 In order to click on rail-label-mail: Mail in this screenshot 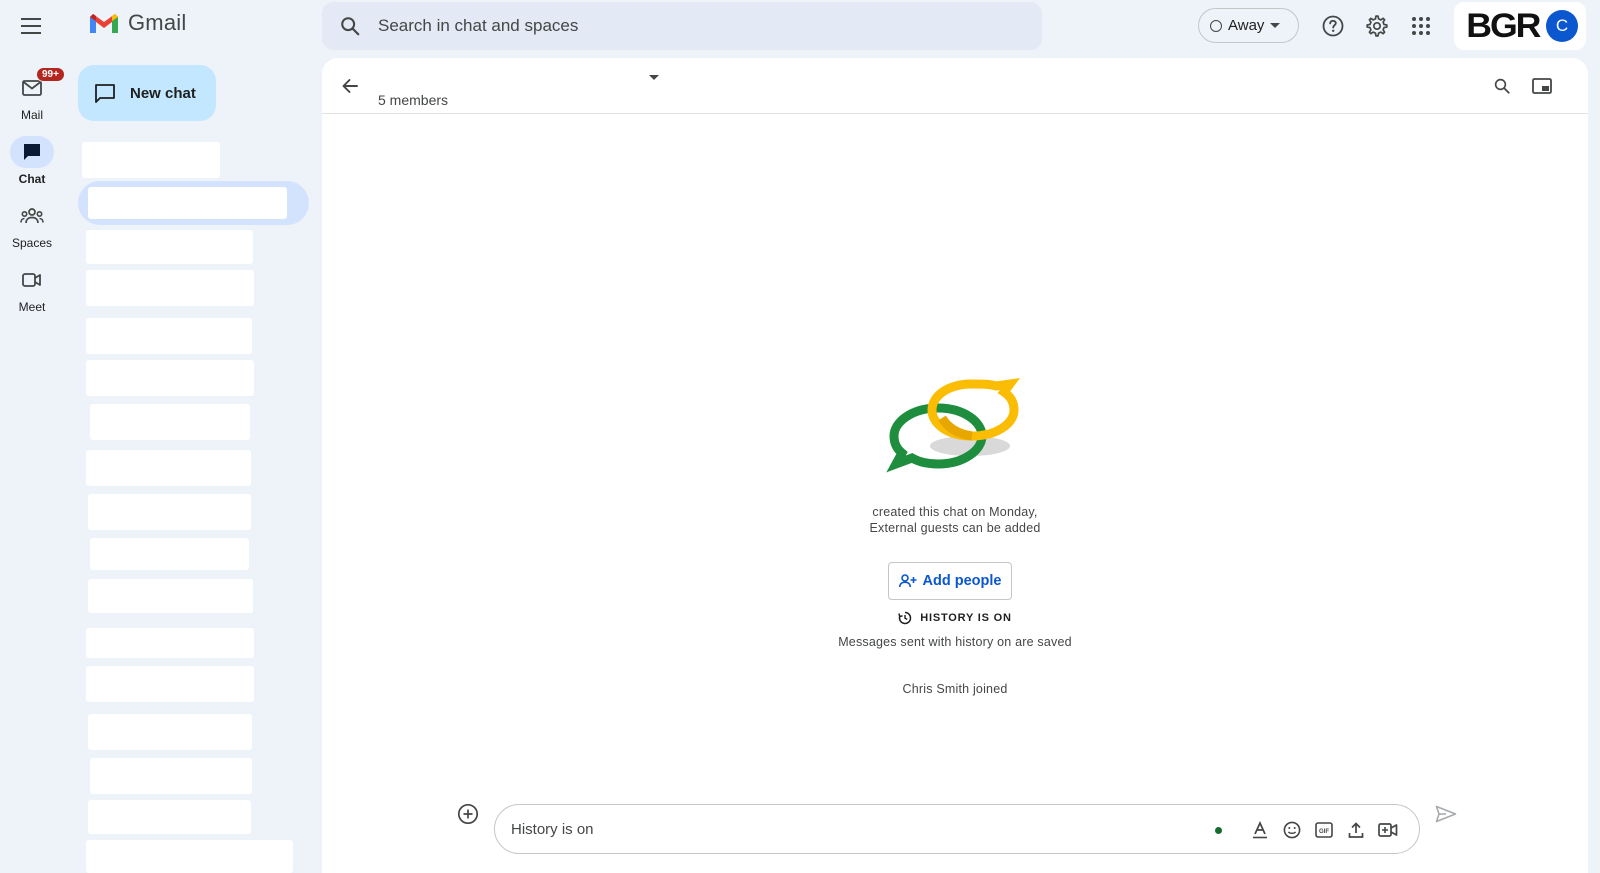, I will do `click(31, 115)`.